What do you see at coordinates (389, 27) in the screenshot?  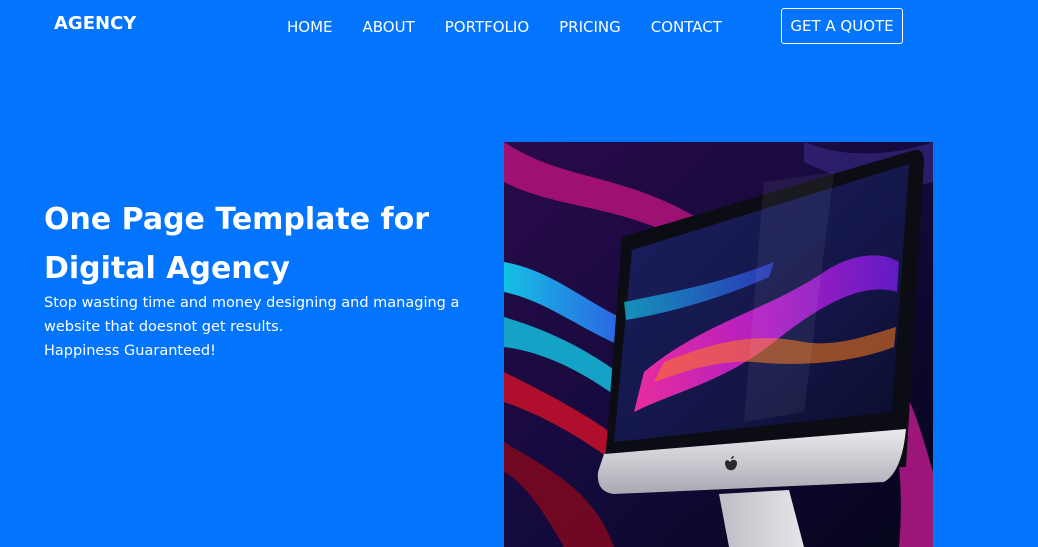 I see `nav-link-about: ABOUT` at bounding box center [389, 27].